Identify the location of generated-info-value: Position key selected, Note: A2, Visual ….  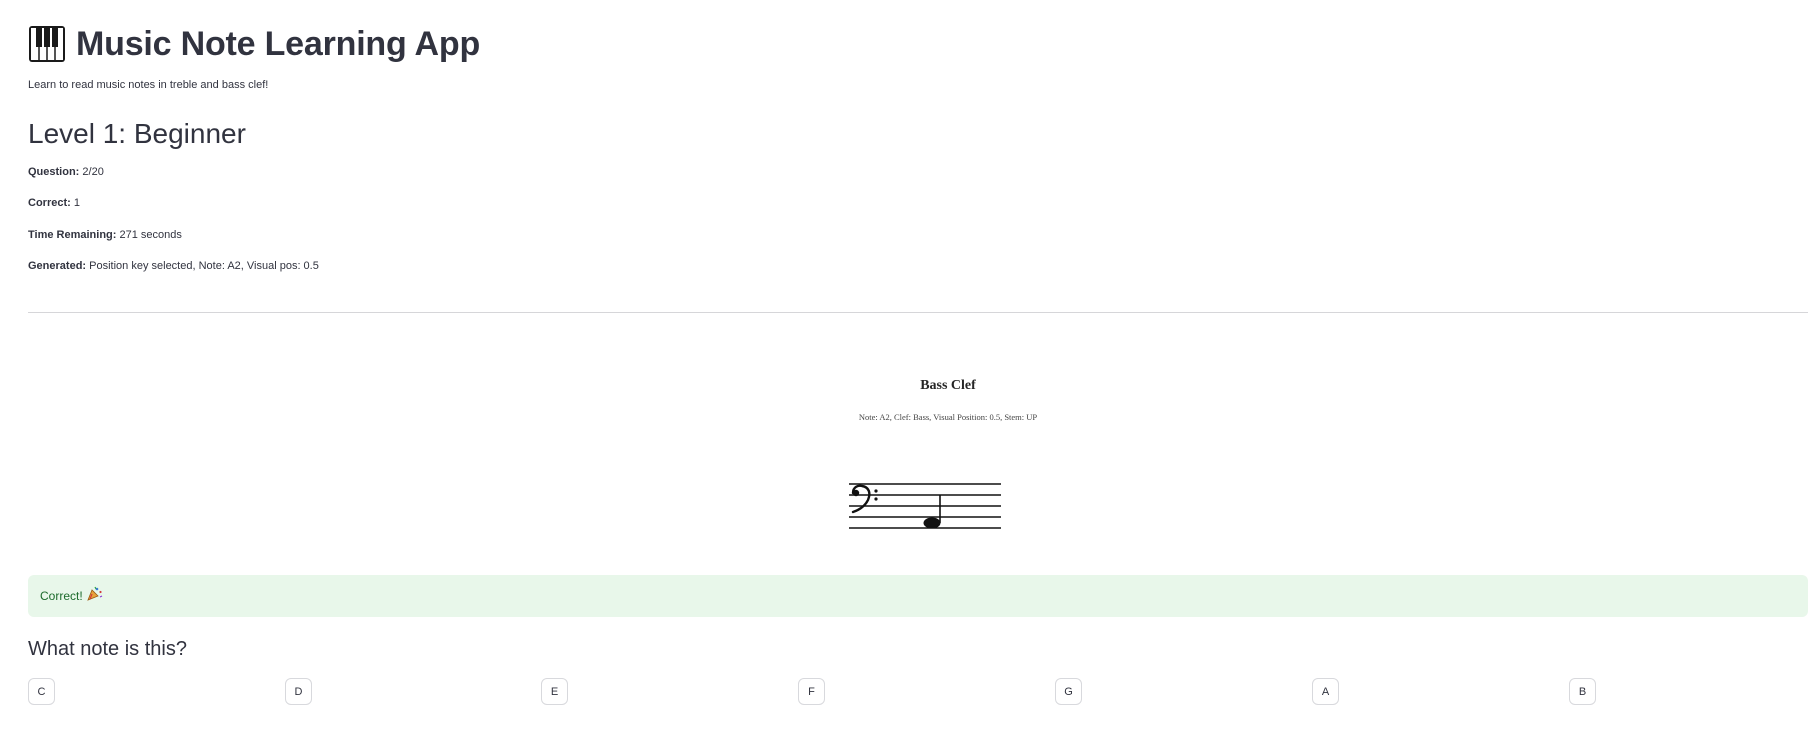
(204, 266).